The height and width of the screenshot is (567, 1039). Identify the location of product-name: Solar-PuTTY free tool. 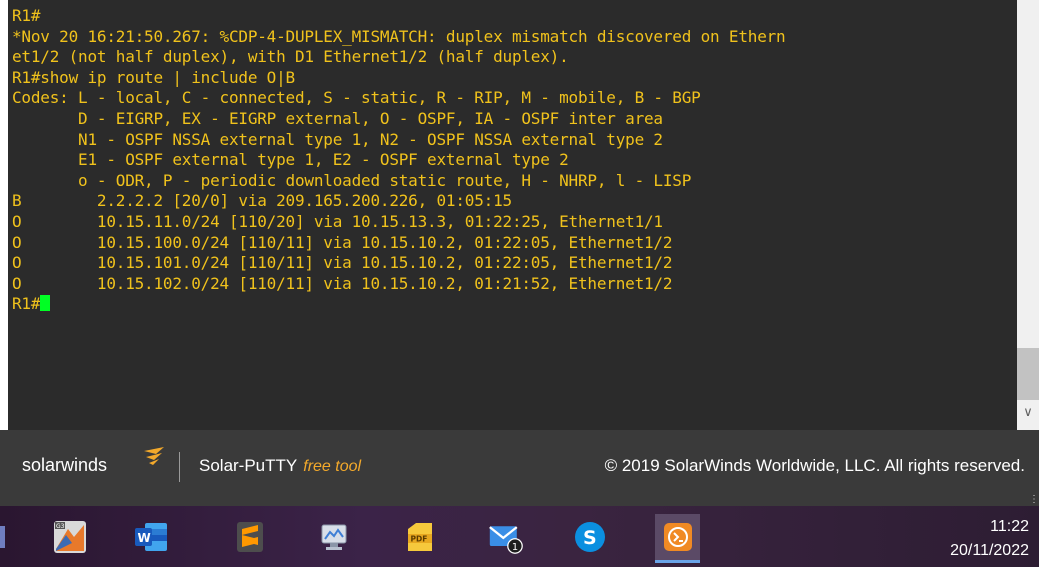
(280, 466).